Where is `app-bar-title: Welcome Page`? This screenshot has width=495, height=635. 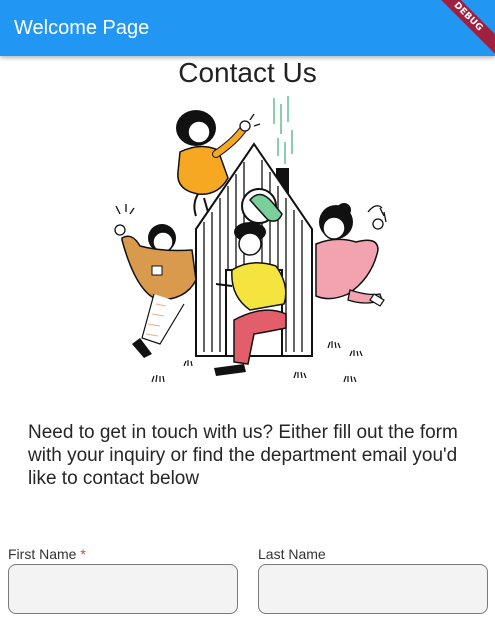 app-bar-title: Welcome Page is located at coordinates (82, 28).